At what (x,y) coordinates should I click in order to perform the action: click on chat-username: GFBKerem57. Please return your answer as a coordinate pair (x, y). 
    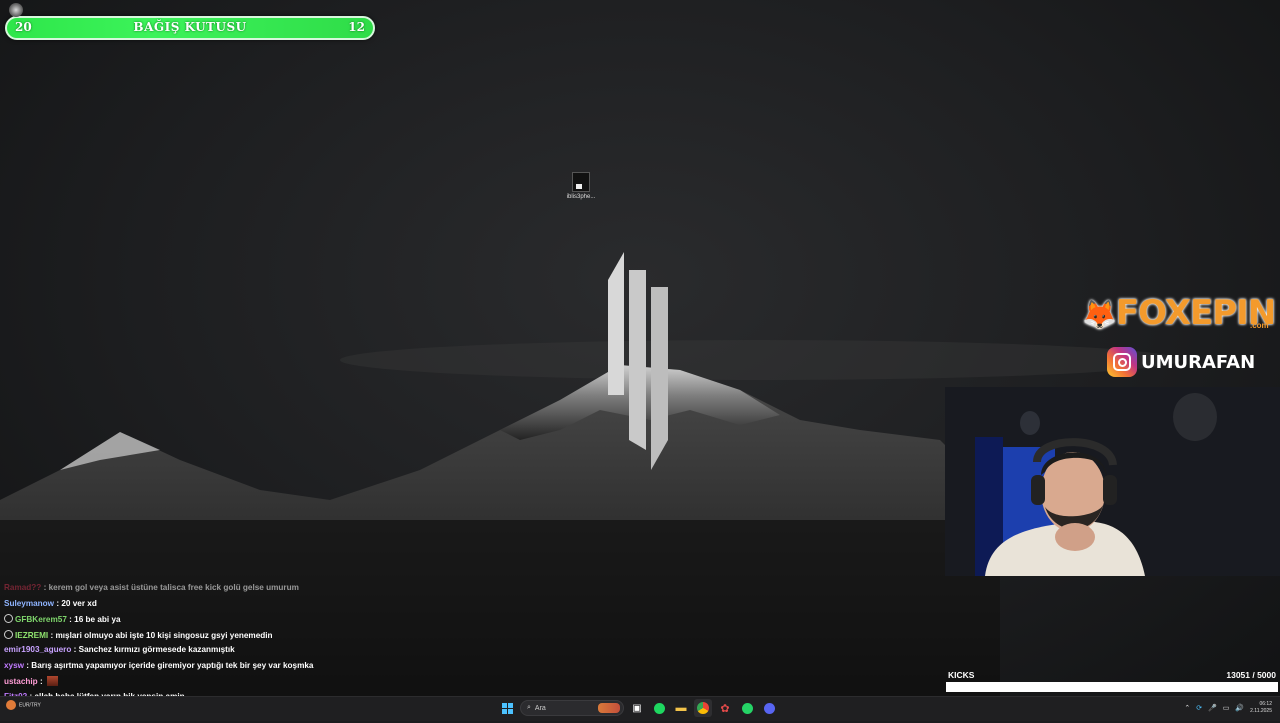
    Looking at the image, I should click on (41, 619).